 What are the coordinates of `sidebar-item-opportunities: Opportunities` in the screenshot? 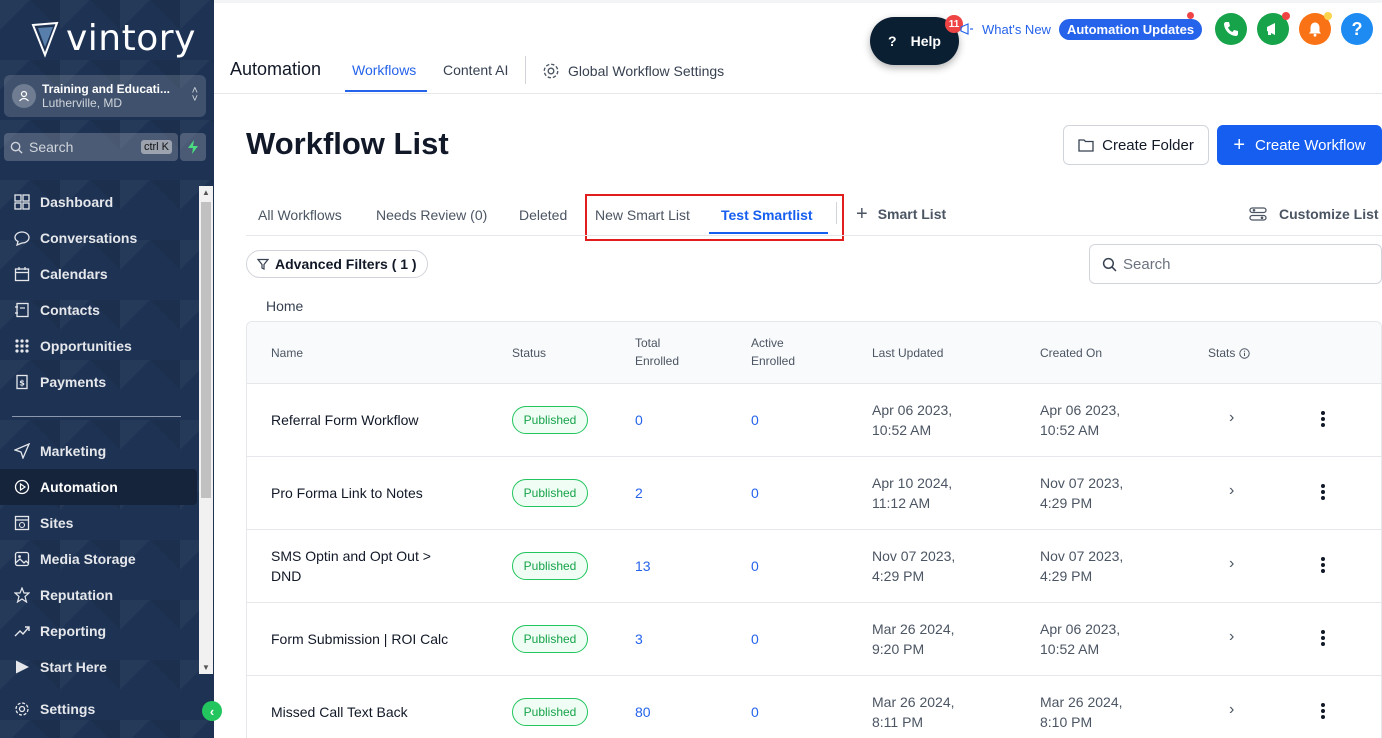 It's located at (98, 346).